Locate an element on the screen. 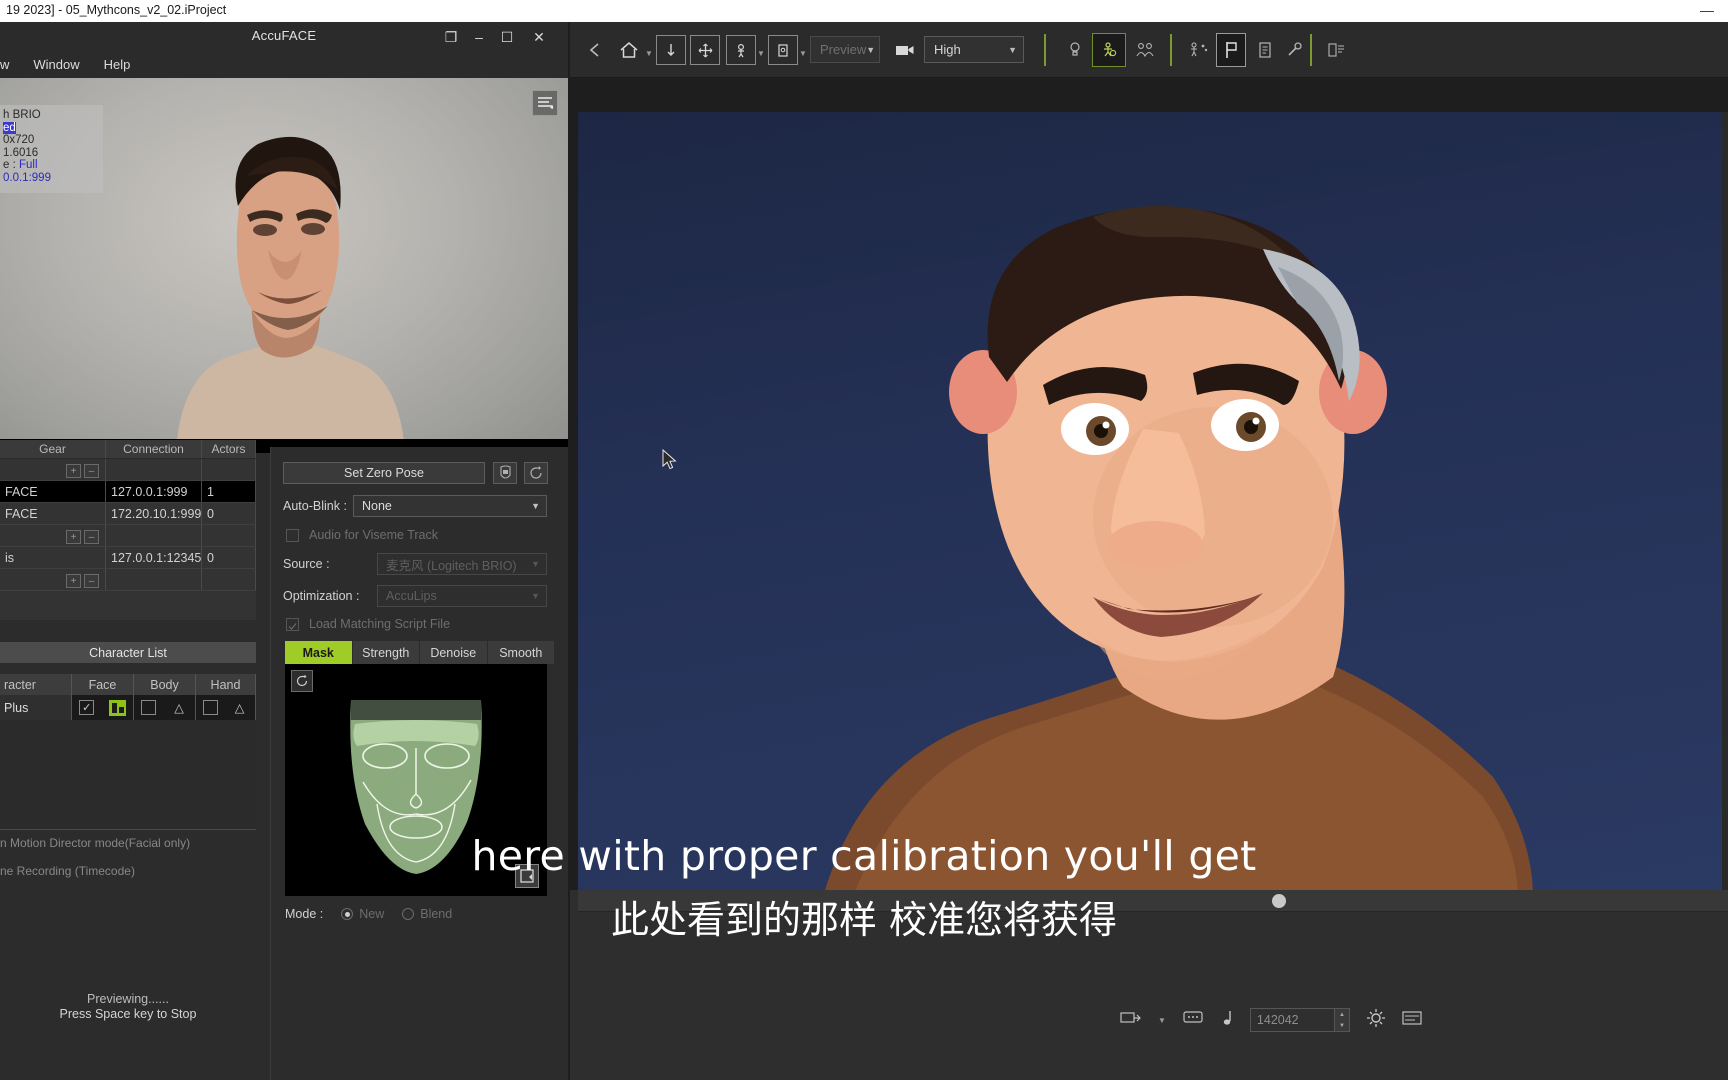 This screenshot has width=1728, height=1080. device-col-connection: Connection is located at coordinates (154, 449).